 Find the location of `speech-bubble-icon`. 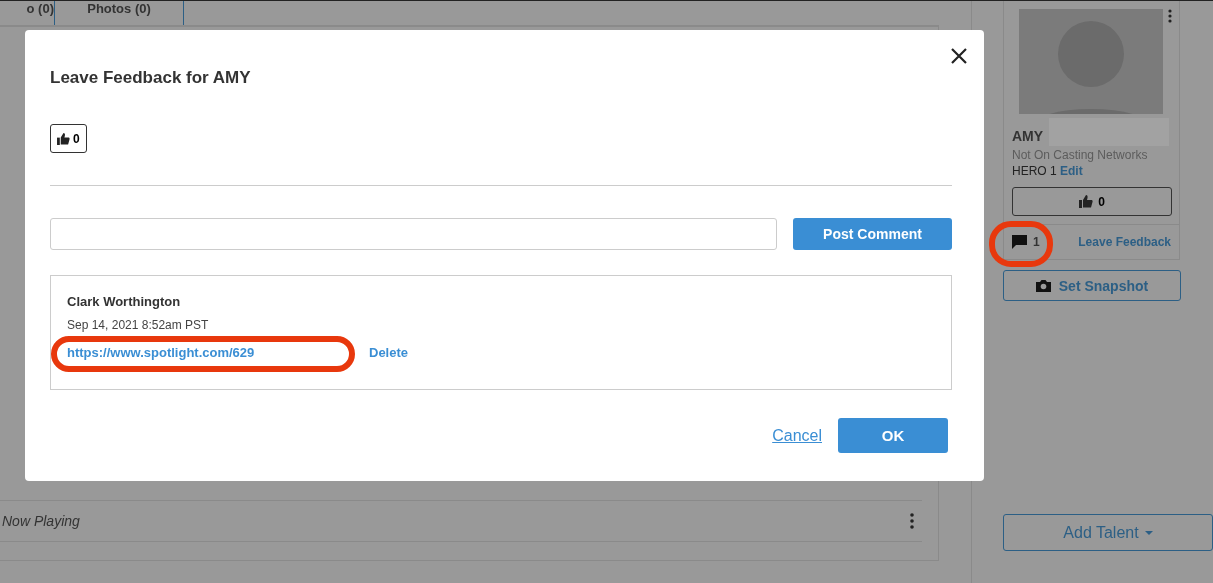

speech-bubble-icon is located at coordinates (1019, 242).